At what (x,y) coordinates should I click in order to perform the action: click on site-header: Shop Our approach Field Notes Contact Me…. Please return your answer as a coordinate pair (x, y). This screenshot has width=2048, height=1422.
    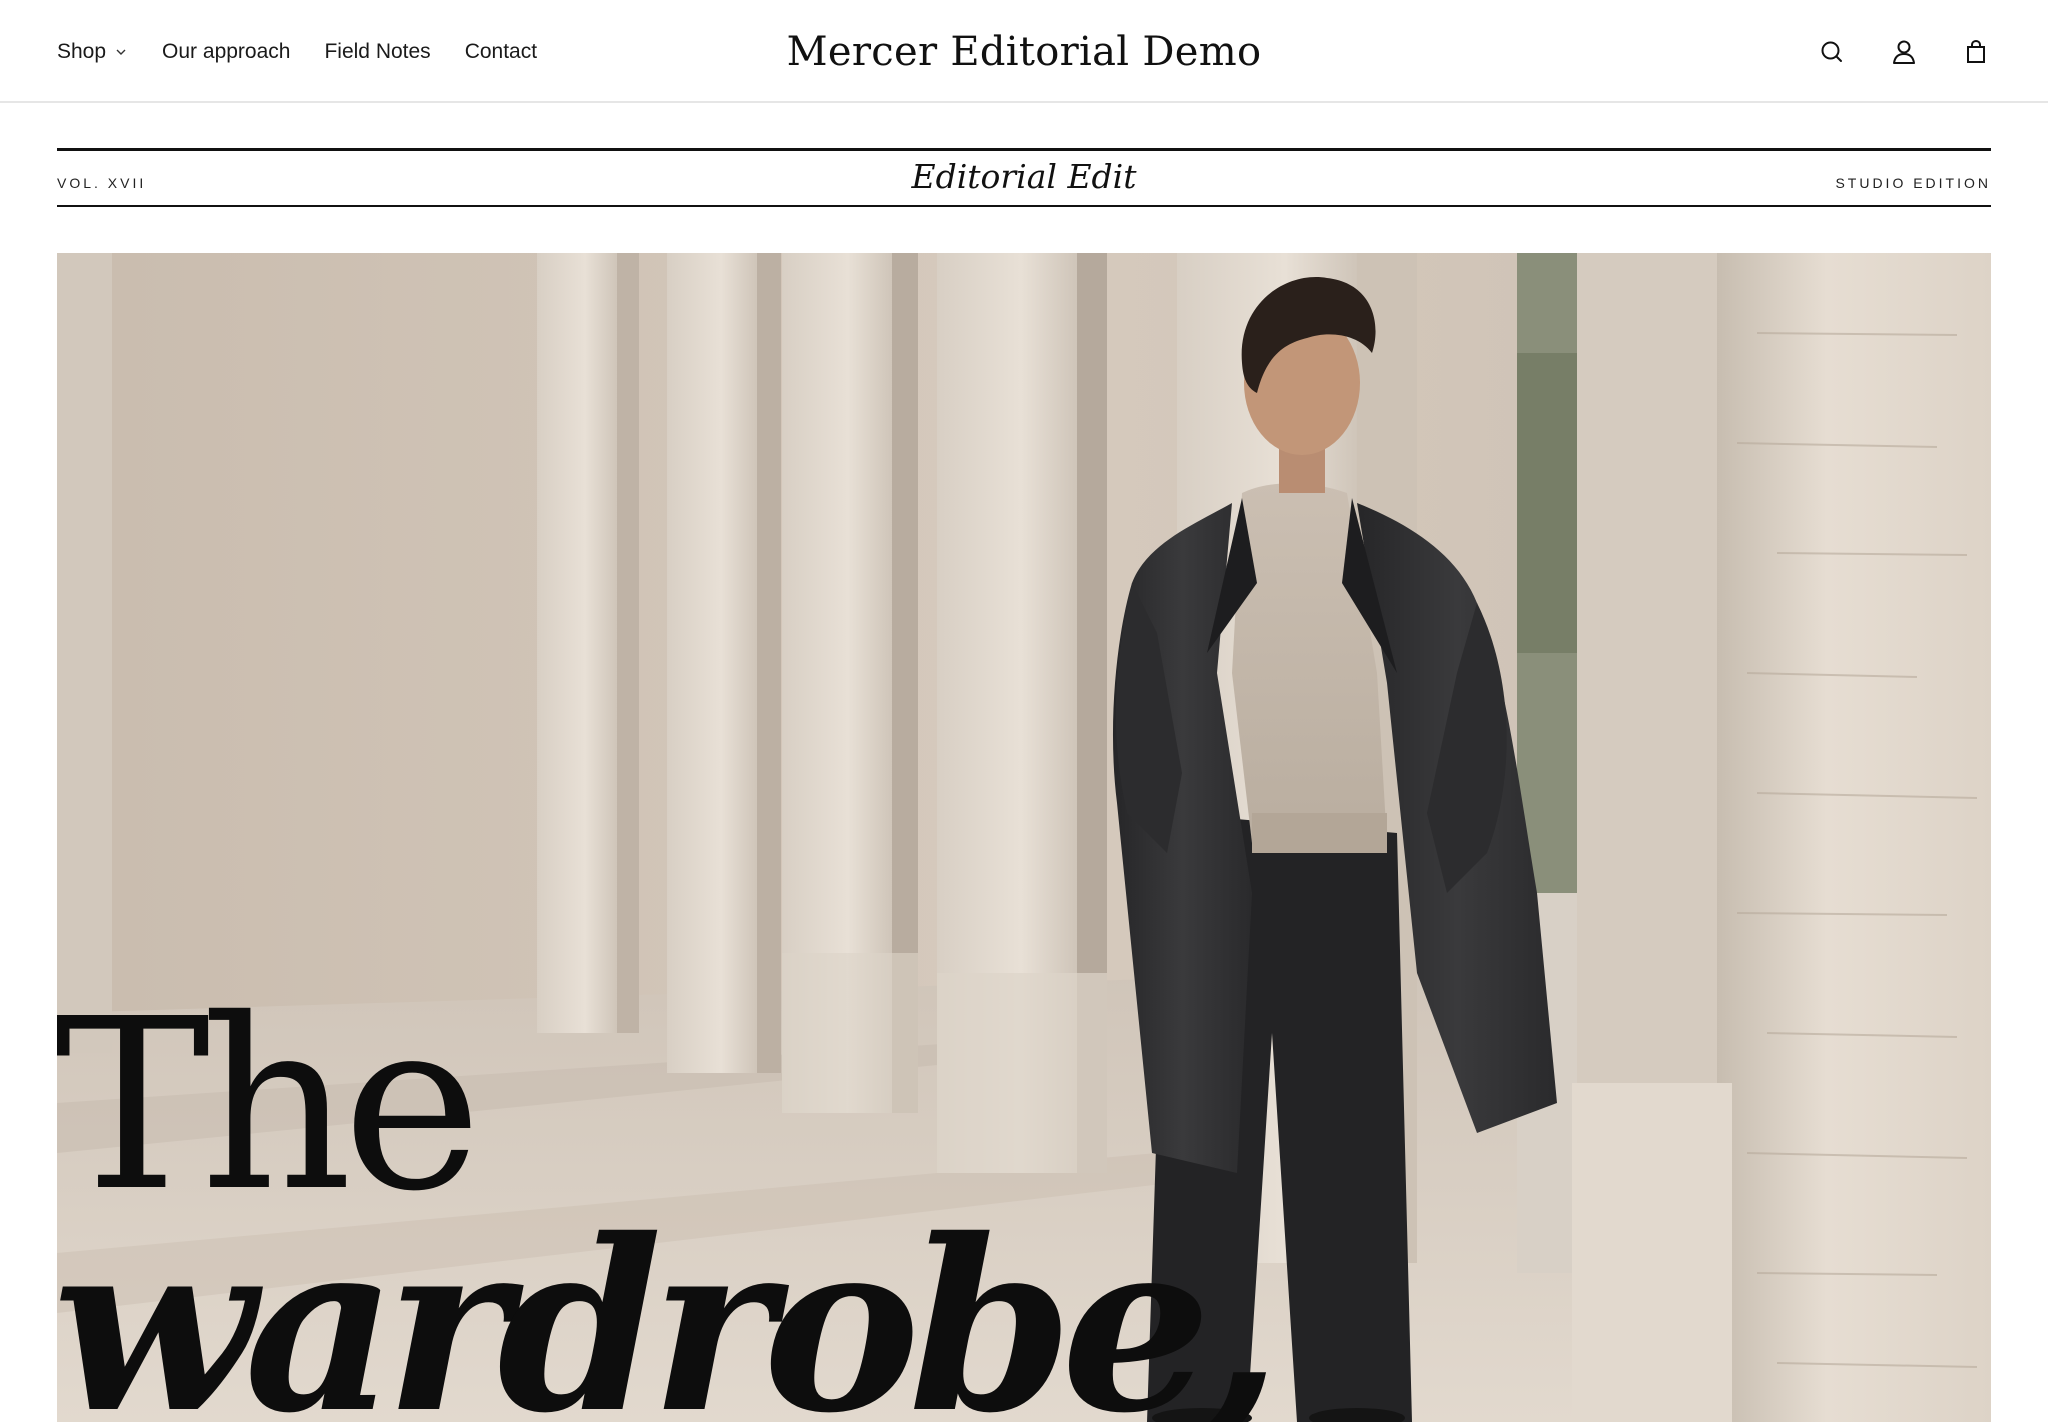
    Looking at the image, I should click on (1024, 51).